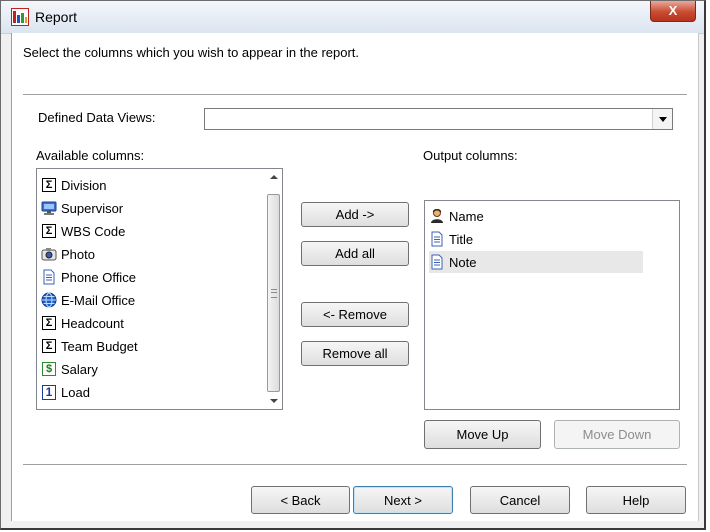 This screenshot has height=532, width=710. I want to click on list-item-label: Phone Office, so click(98, 277).